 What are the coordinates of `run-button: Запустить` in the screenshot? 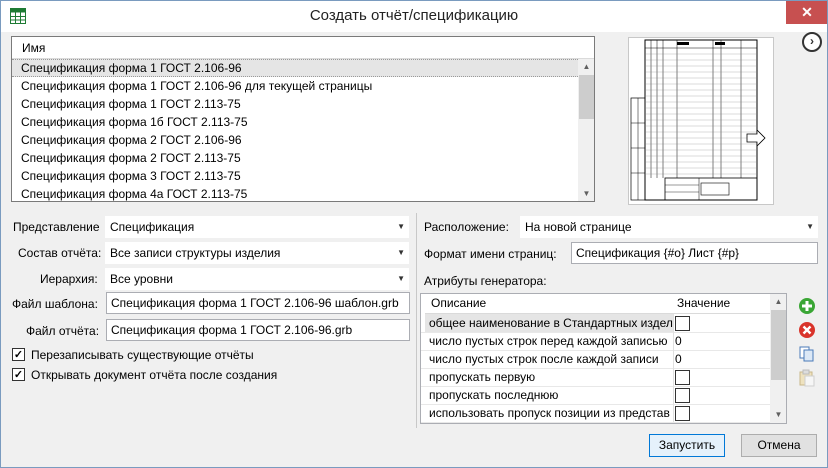 It's located at (687, 445).